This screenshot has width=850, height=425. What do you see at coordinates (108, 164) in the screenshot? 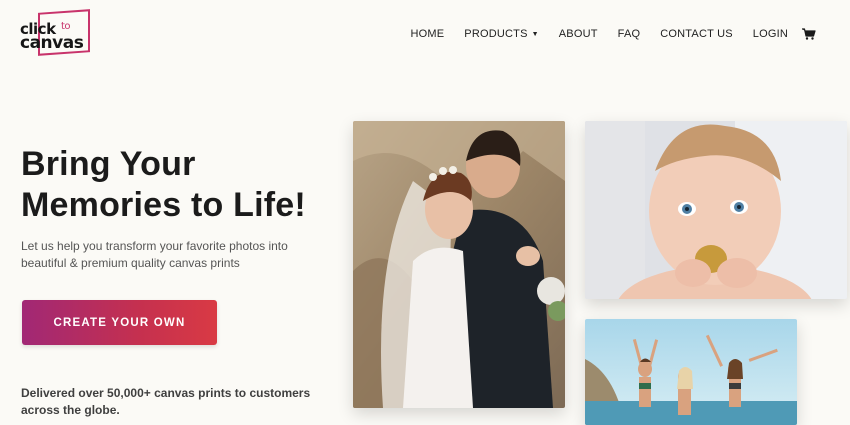
I see `hero-headline-line1: Bring Your` at bounding box center [108, 164].